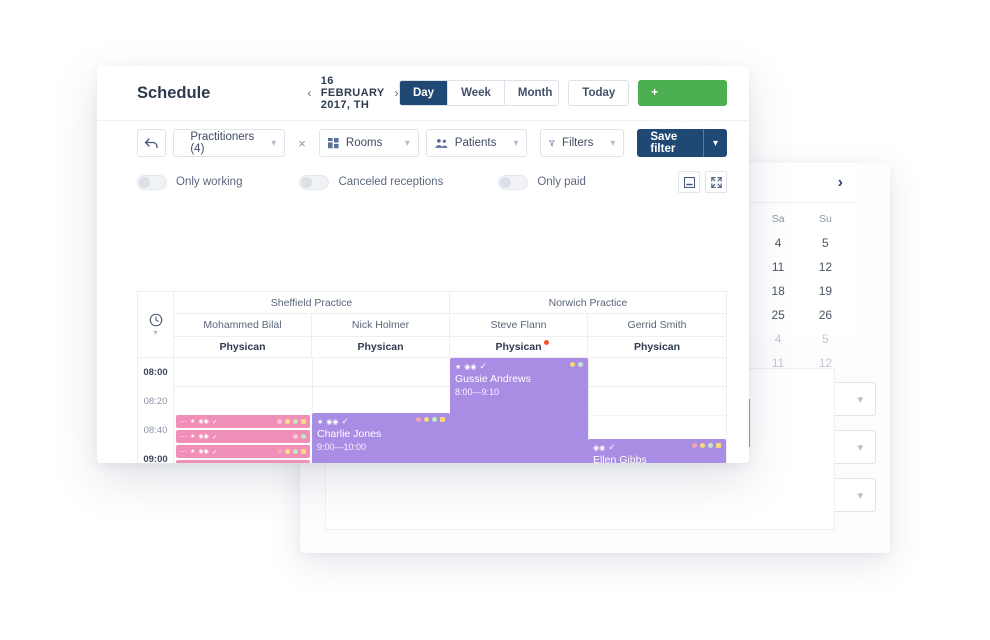  Describe the element at coordinates (778, 315) in the screenshot. I see `calendar-day: 25` at that location.